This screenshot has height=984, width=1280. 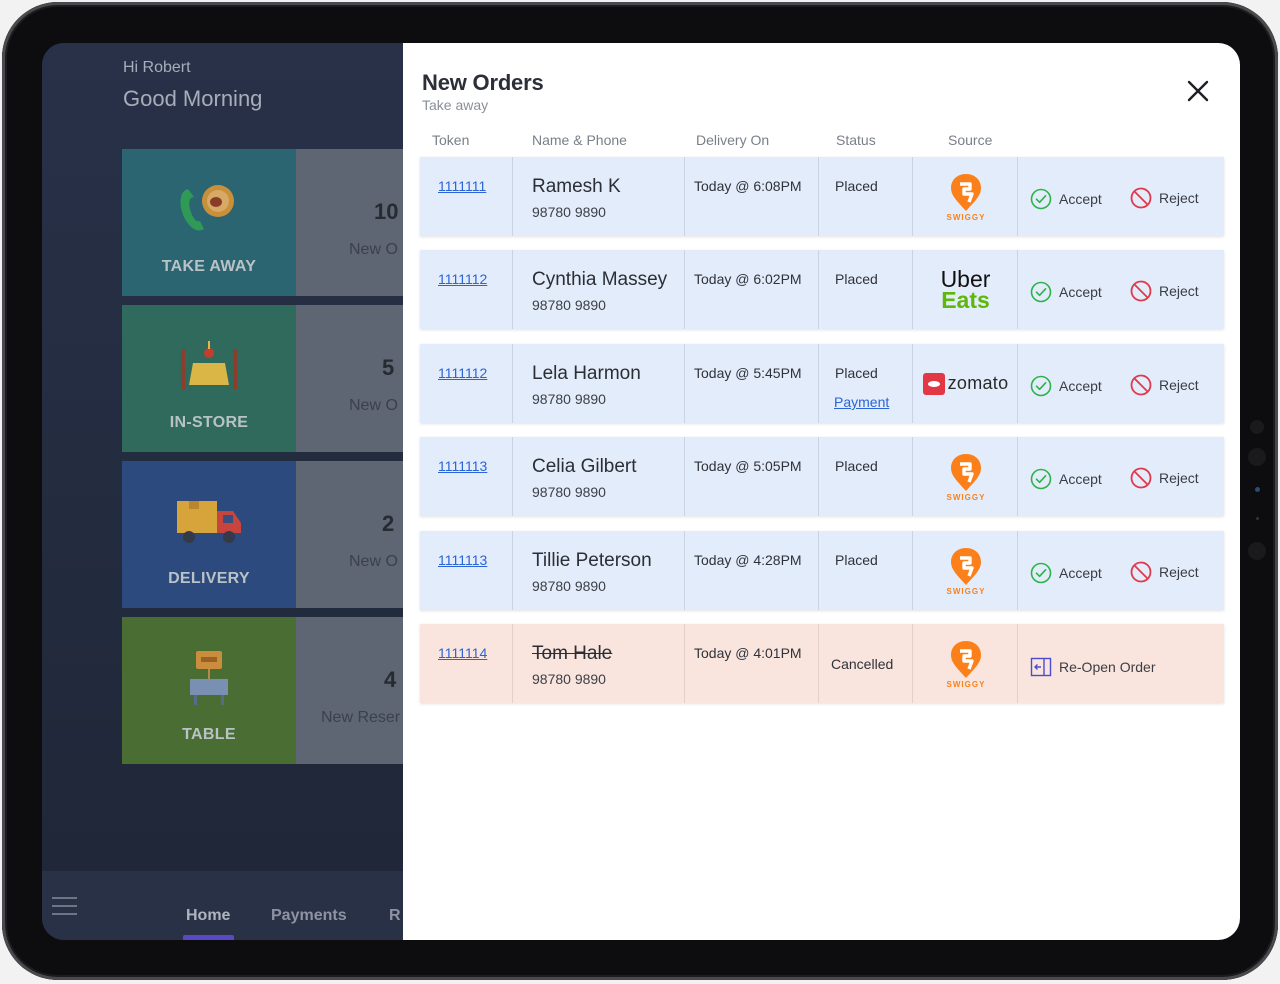 What do you see at coordinates (748, 186) in the screenshot?
I see `delivery-time: Today @ 6:08PM` at bounding box center [748, 186].